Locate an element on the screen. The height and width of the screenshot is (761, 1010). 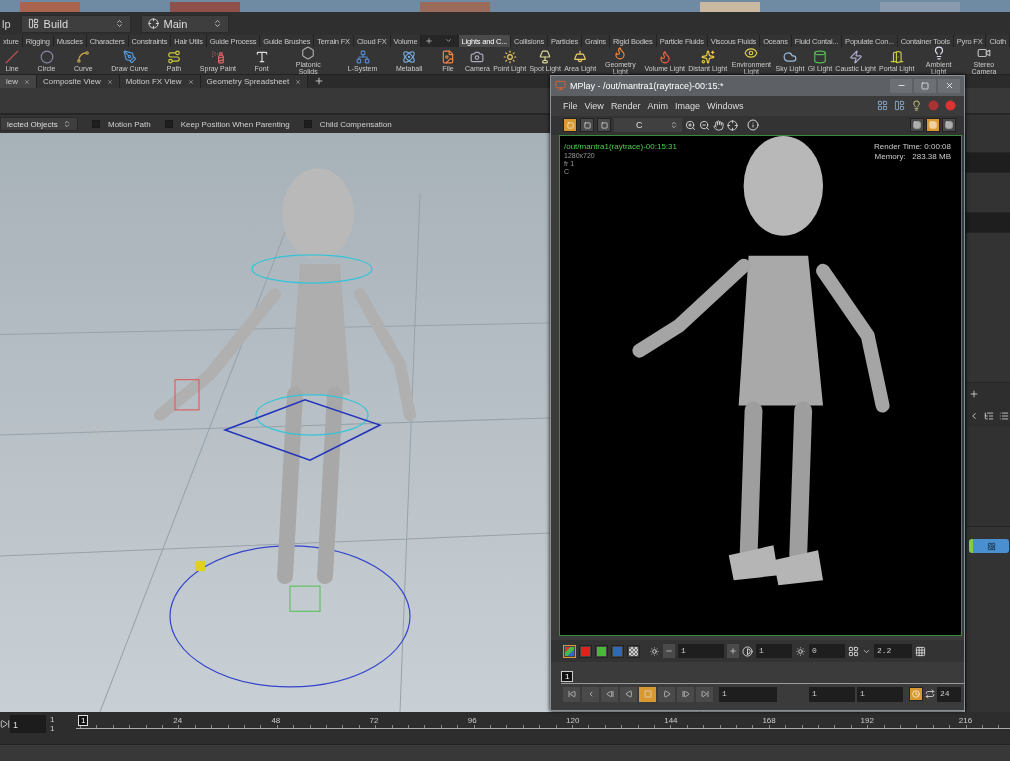
cloud-icon is located at coordinates (790, 56).